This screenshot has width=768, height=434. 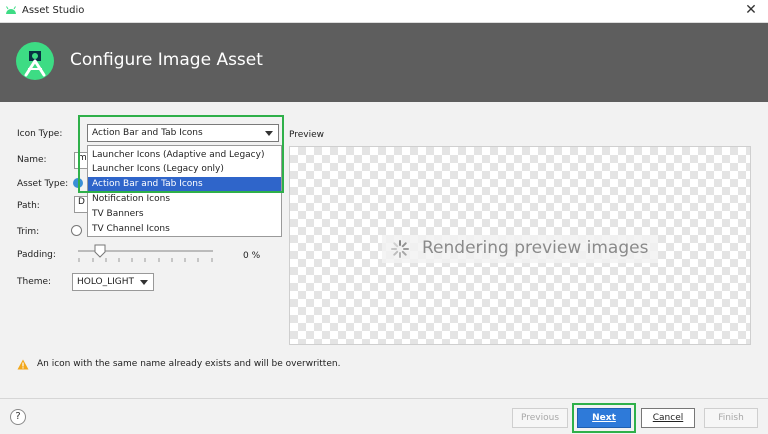 What do you see at coordinates (384, 11) in the screenshot?
I see `title-bar: Asset Studio ✕` at bounding box center [384, 11].